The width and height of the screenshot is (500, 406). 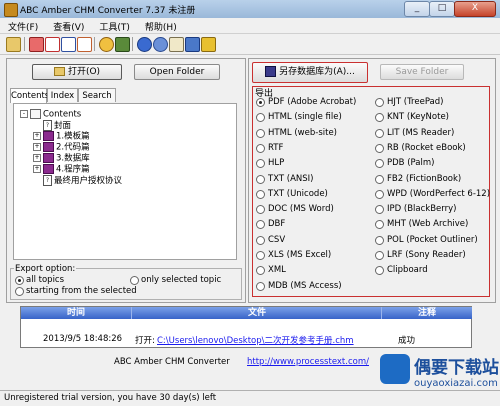 I want to click on tree-node: ? 最终用户授权协议, so click(x=82, y=180).